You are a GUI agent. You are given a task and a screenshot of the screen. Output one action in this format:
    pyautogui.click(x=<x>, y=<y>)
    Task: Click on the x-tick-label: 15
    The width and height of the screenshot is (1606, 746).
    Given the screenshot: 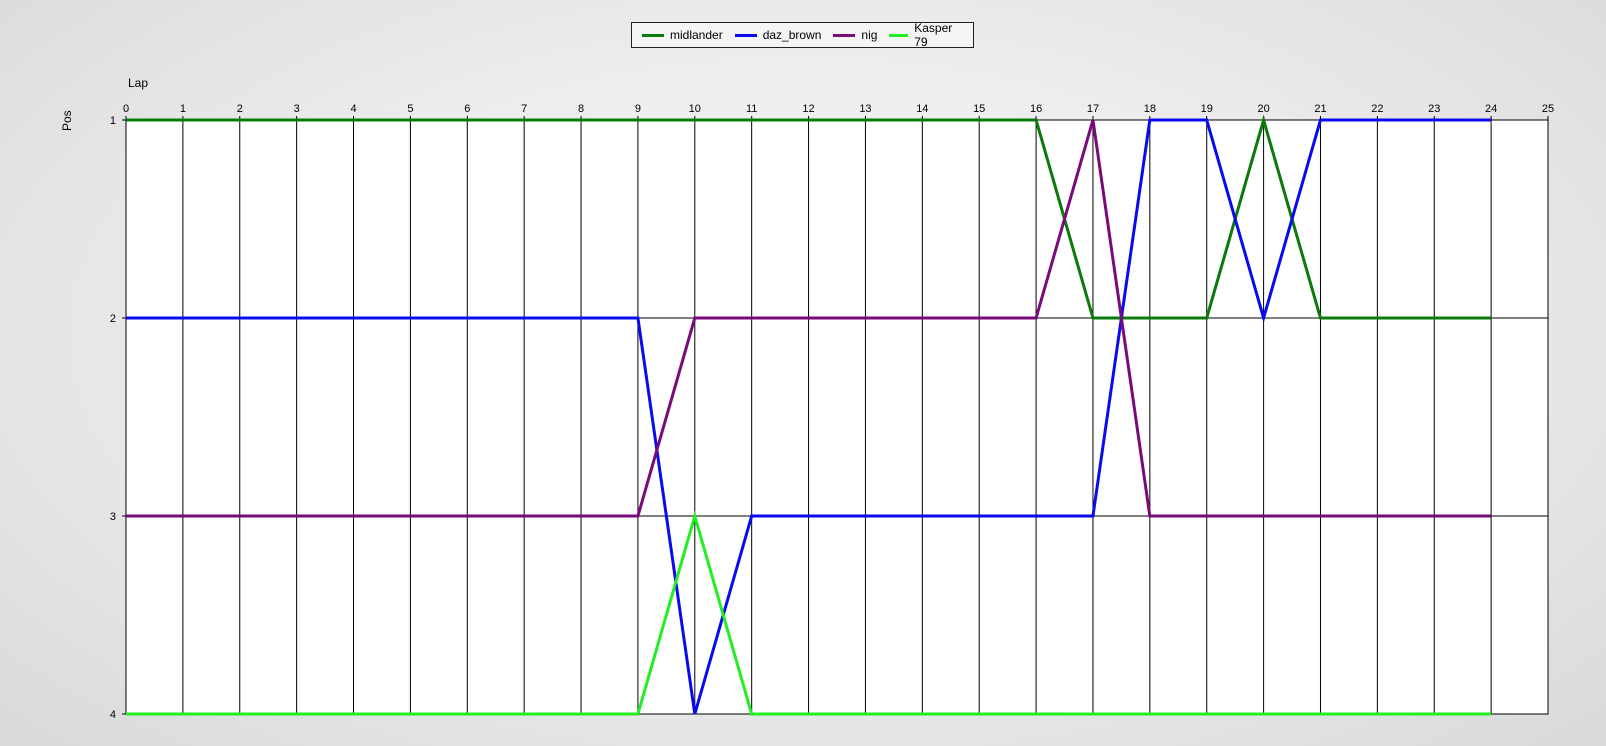 What is the action you would take?
    pyautogui.click(x=979, y=109)
    